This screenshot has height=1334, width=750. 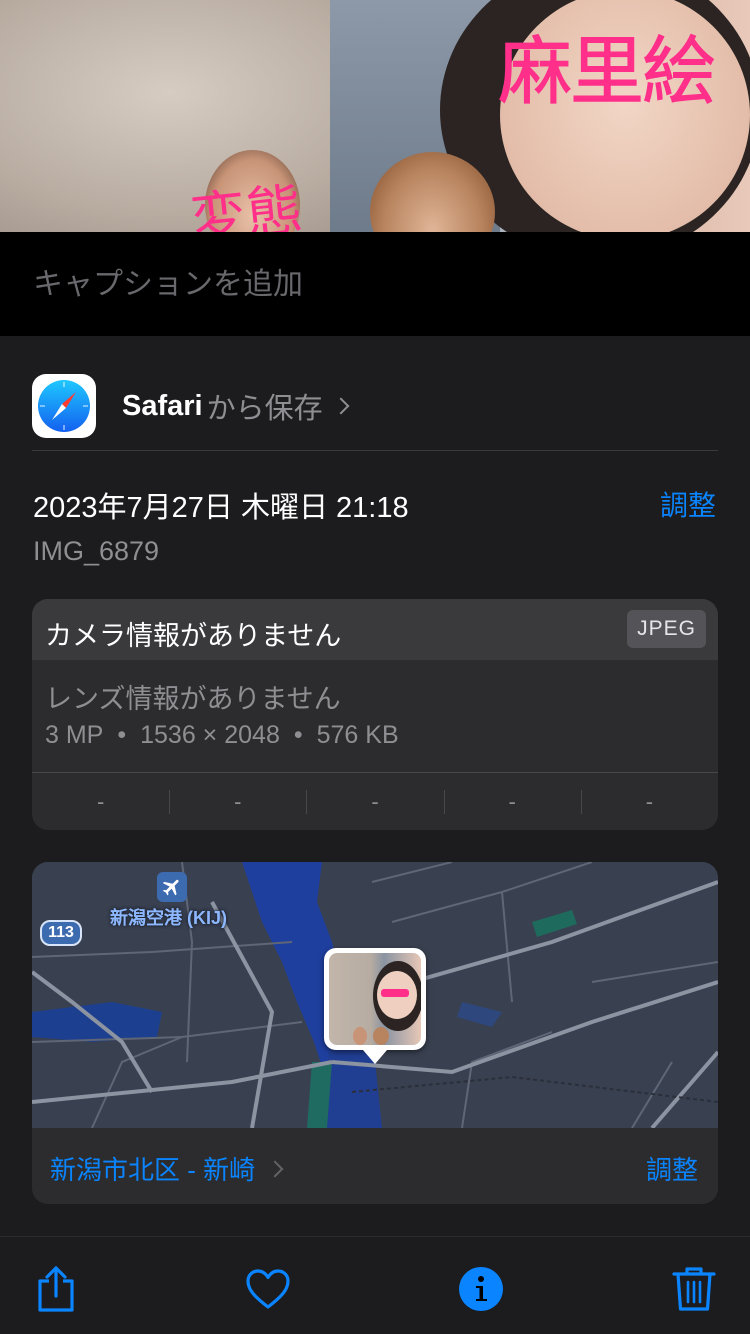 I want to click on favorite-button, so click(x=268, y=1289).